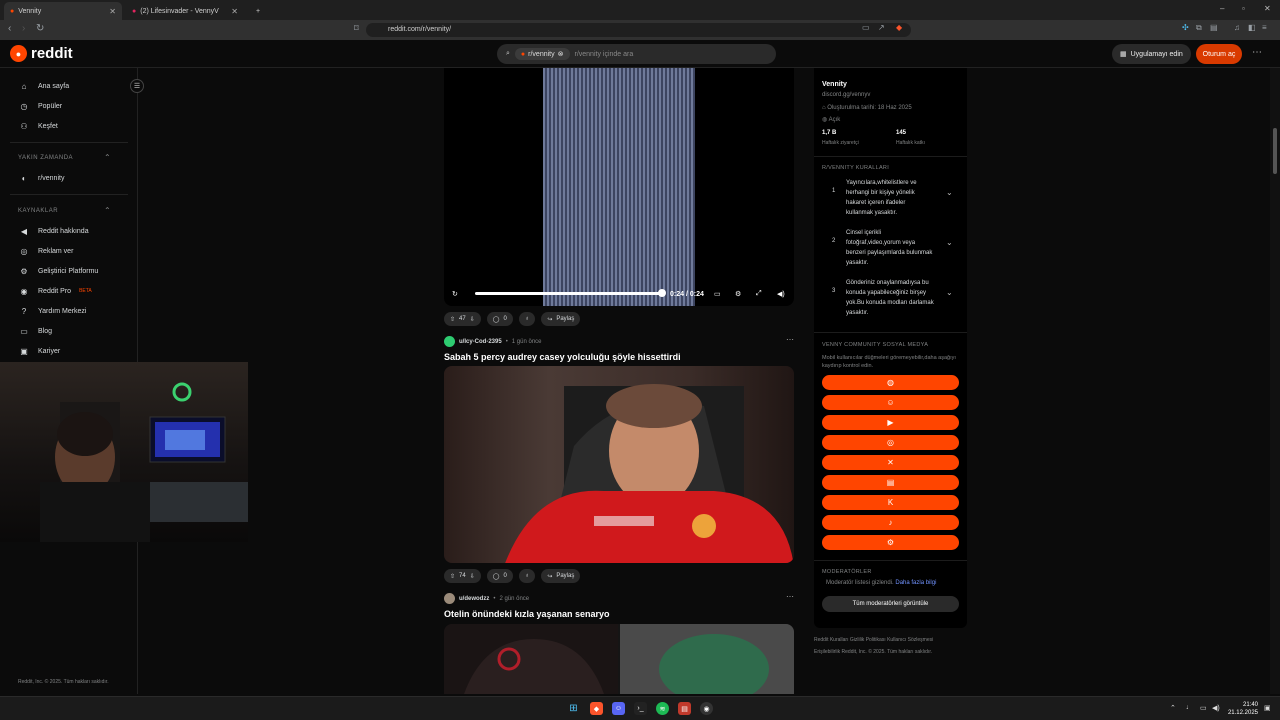 Image resolution: width=1280 pixels, height=720 pixels. I want to click on brave-browser-icon: ◆, so click(596, 708).